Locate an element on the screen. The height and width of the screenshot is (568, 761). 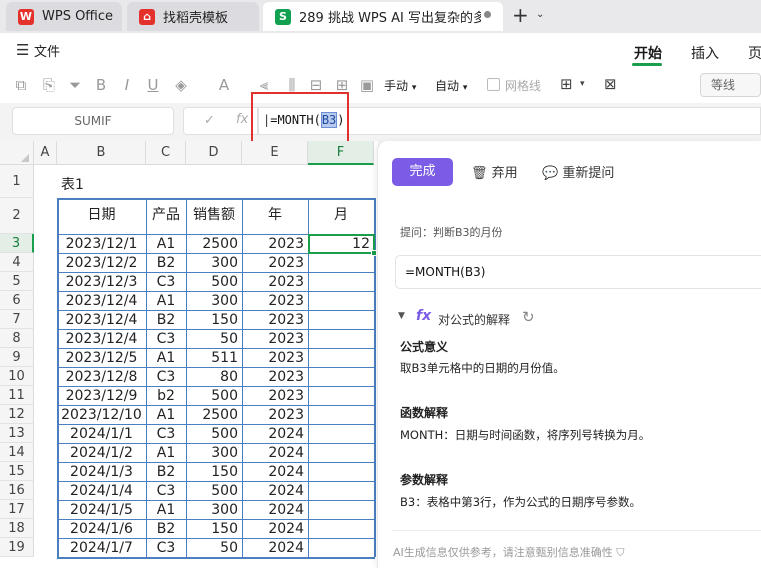
number-format-icon: ▣ is located at coordinates (367, 85).